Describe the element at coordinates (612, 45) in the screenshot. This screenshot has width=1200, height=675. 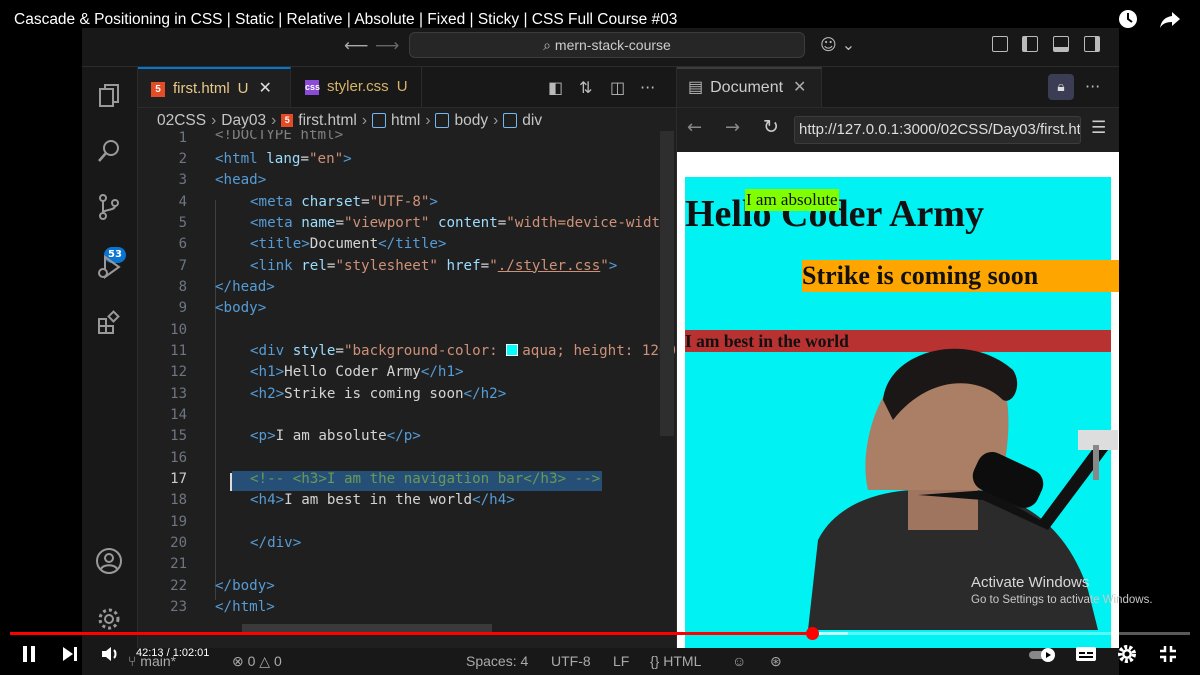
I see `workspace-name: mern-stack-course` at that location.